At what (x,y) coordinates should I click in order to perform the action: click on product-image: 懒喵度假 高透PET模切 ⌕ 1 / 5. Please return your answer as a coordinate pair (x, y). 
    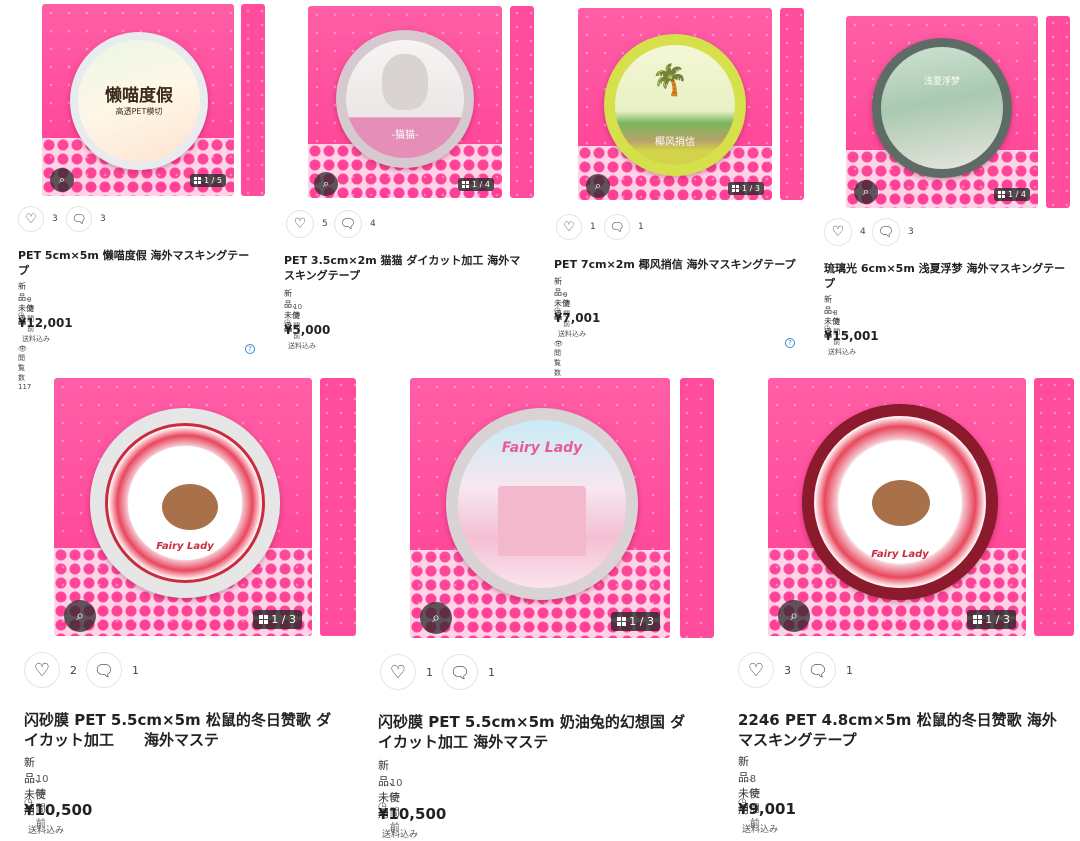
    Looking at the image, I should click on (138, 100).